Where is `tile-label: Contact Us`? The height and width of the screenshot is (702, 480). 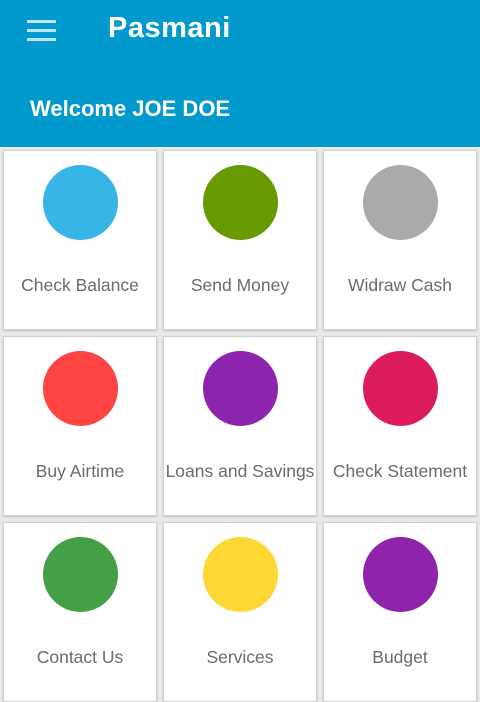 tile-label: Contact Us is located at coordinates (80, 657).